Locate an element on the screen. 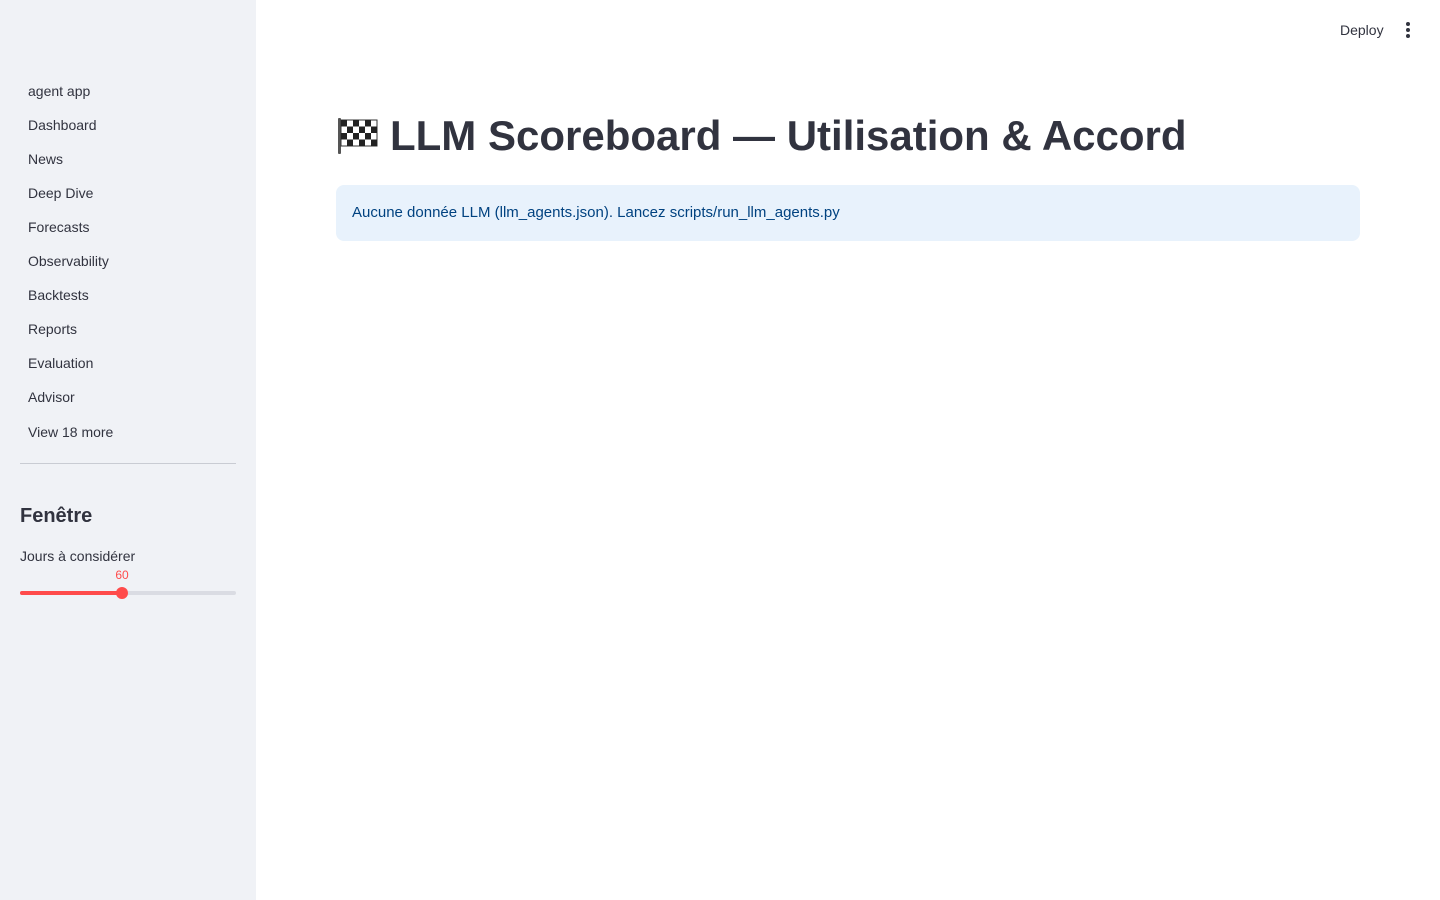 The width and height of the screenshot is (1440, 900). slider-thumb is located at coordinates (122, 593).